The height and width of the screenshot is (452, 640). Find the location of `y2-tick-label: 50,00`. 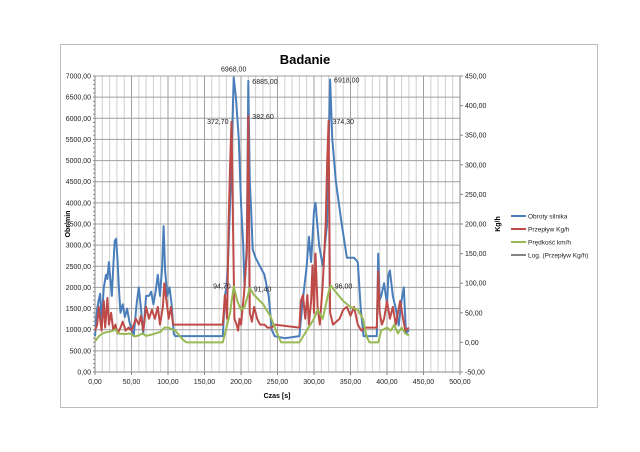

y2-tick-label: 50,00 is located at coordinates (474, 313).